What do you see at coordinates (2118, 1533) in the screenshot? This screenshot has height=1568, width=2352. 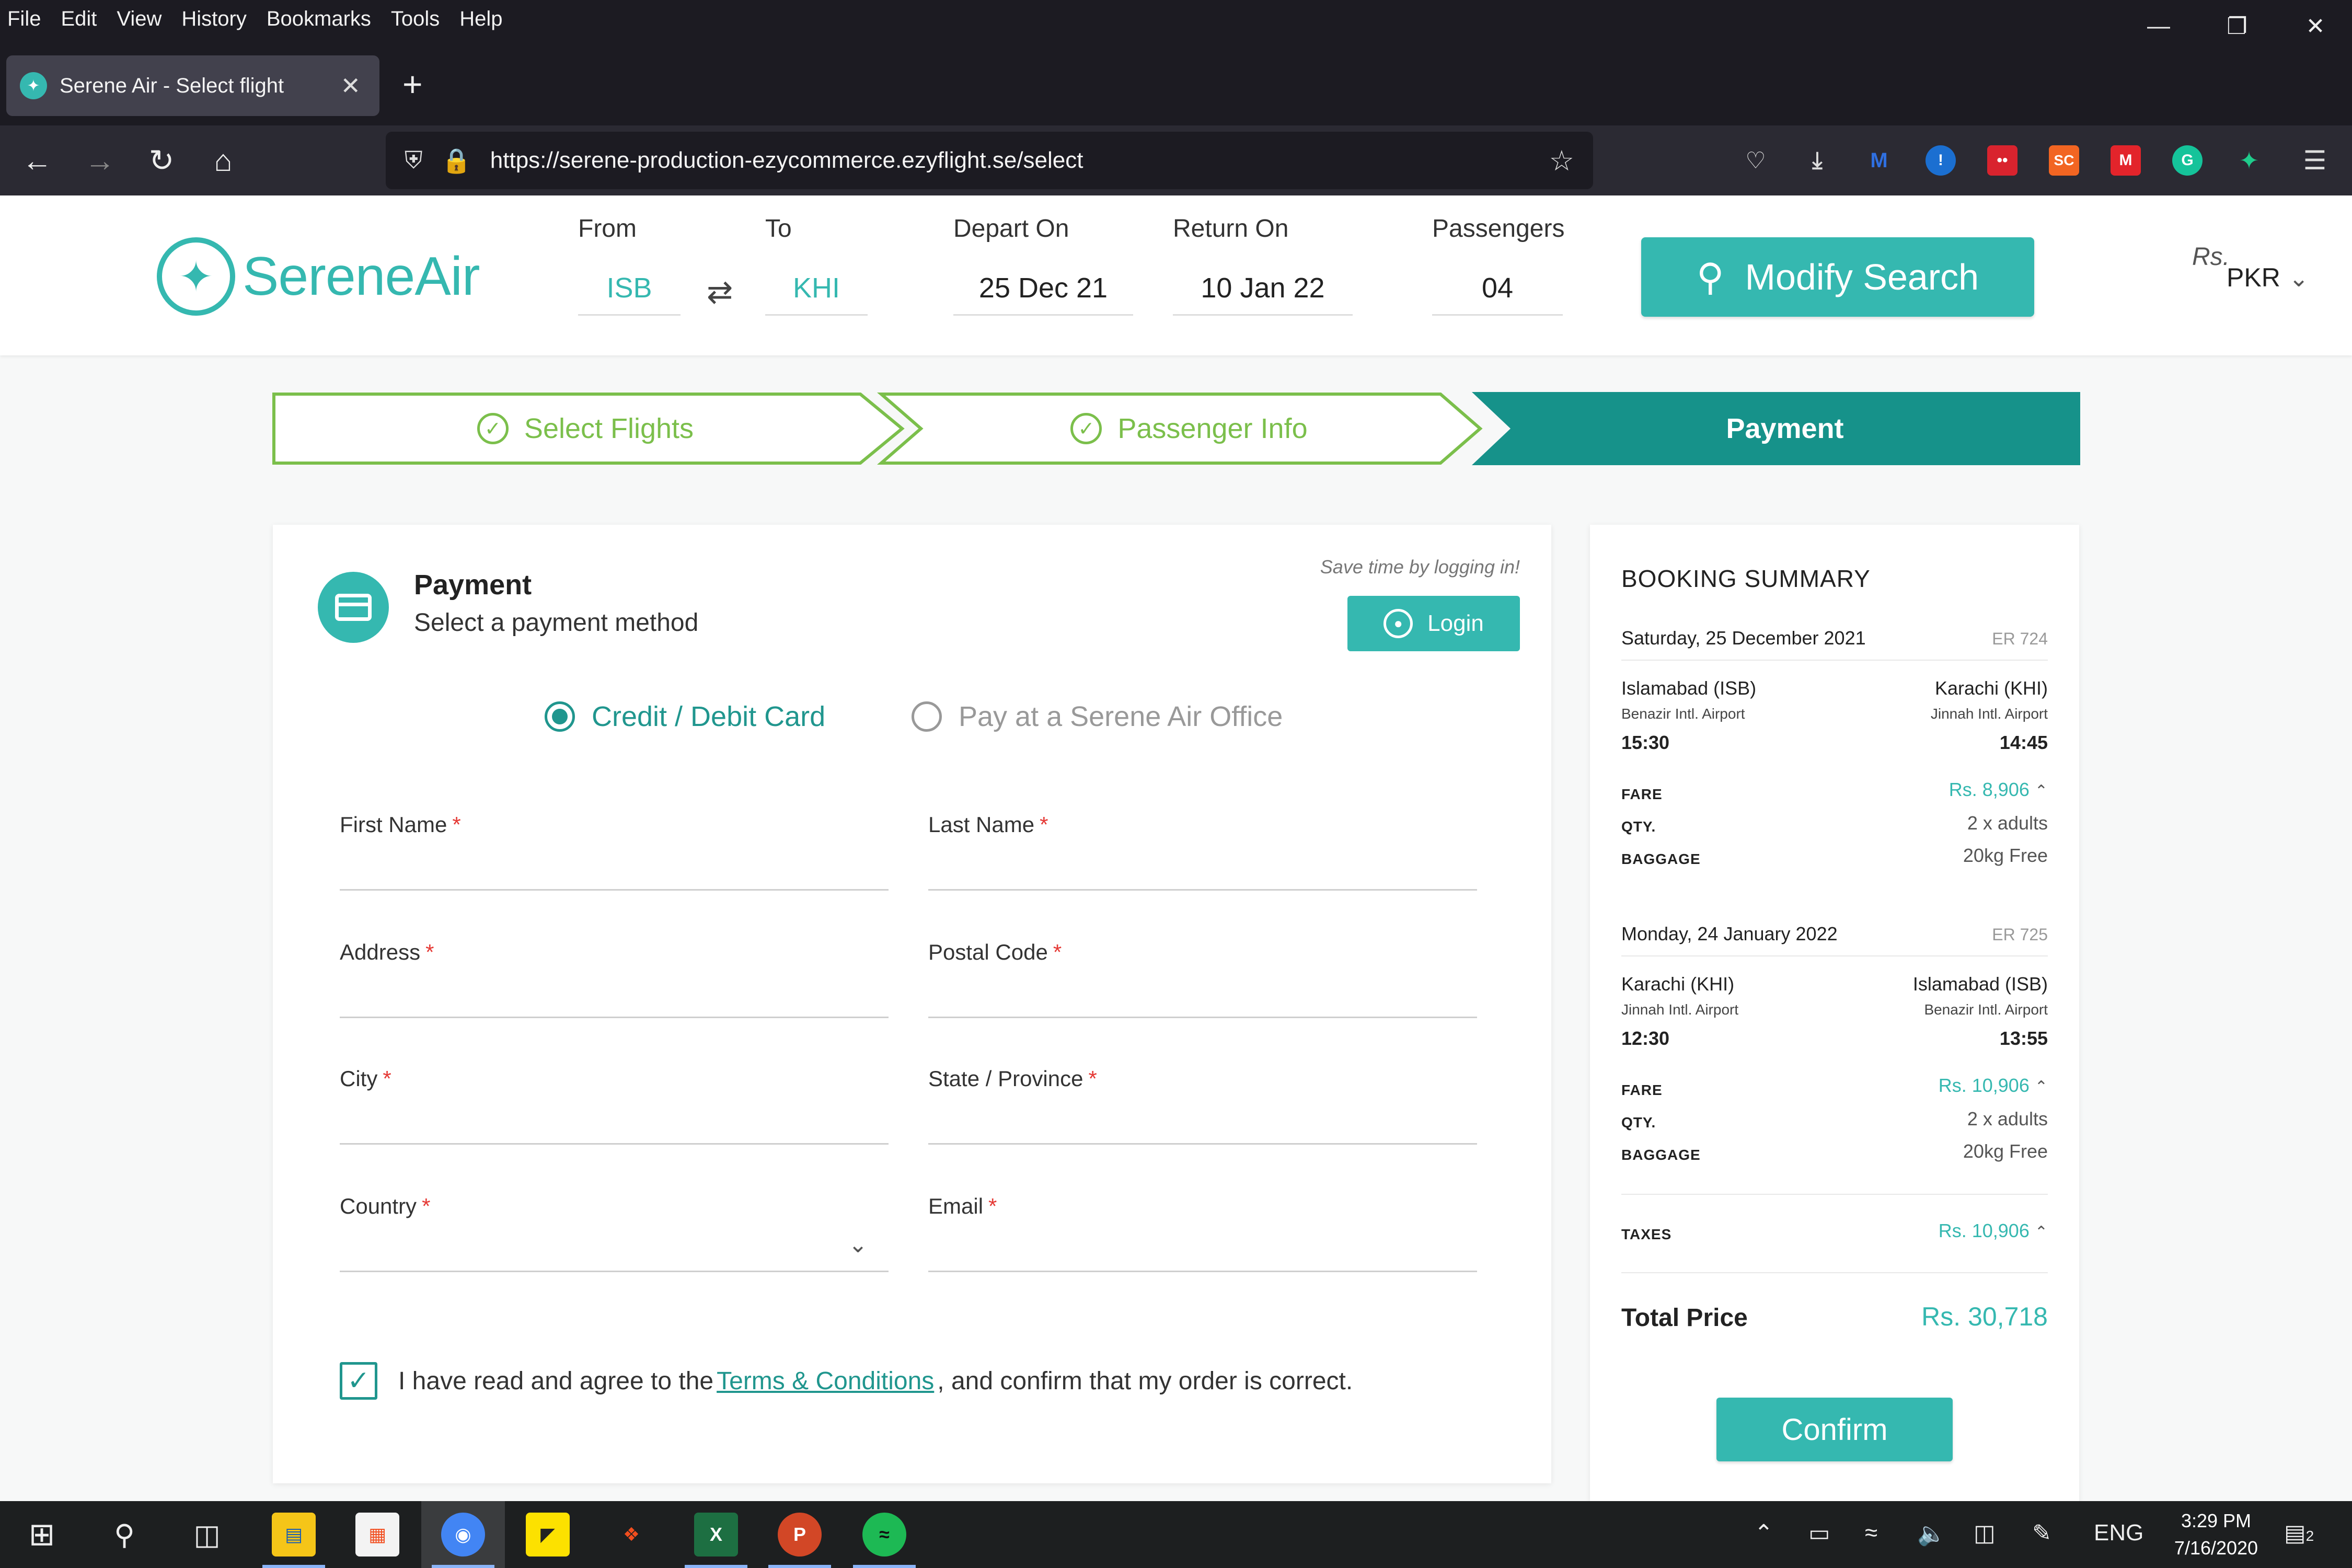 I see `language-indicator: ENG` at bounding box center [2118, 1533].